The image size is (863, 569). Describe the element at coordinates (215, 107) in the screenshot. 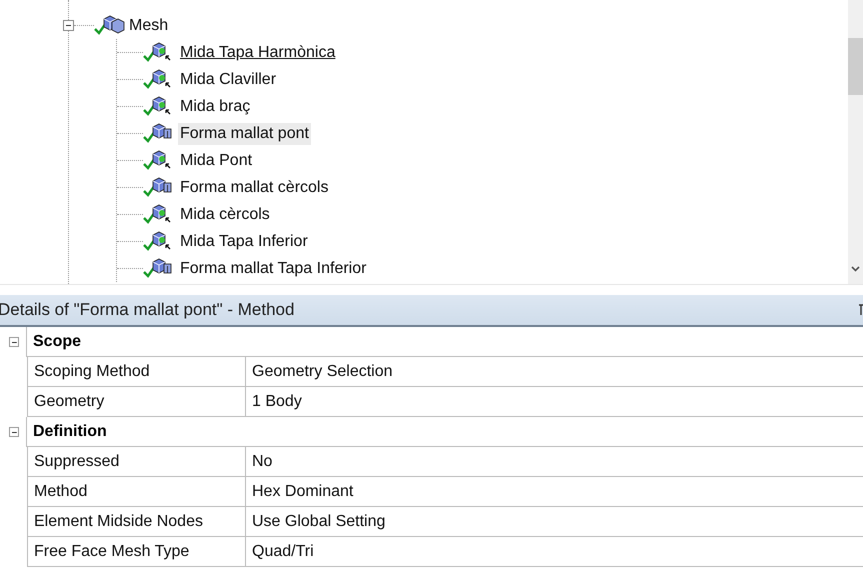

I see `tree-item: Mida braç` at that location.